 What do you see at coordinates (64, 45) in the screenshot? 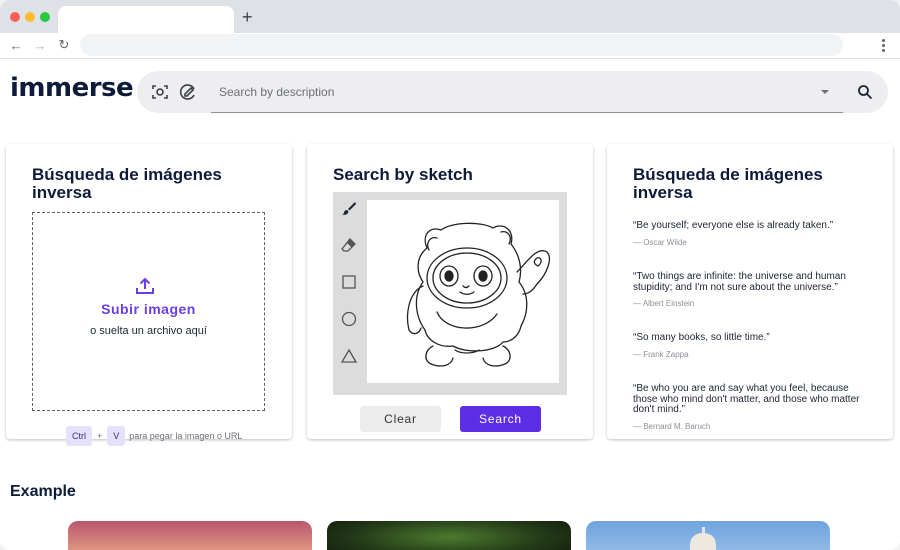
I see `reload-button: ↻` at bounding box center [64, 45].